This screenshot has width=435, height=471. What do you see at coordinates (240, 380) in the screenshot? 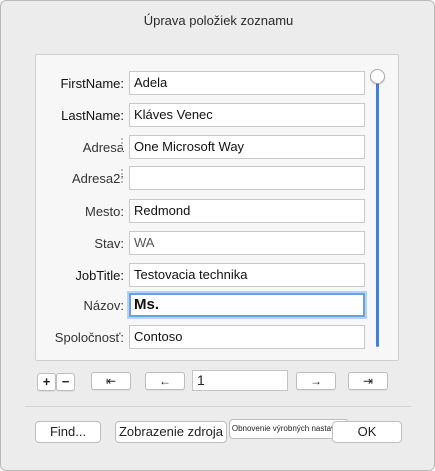
I see `record-number-input: 1` at bounding box center [240, 380].